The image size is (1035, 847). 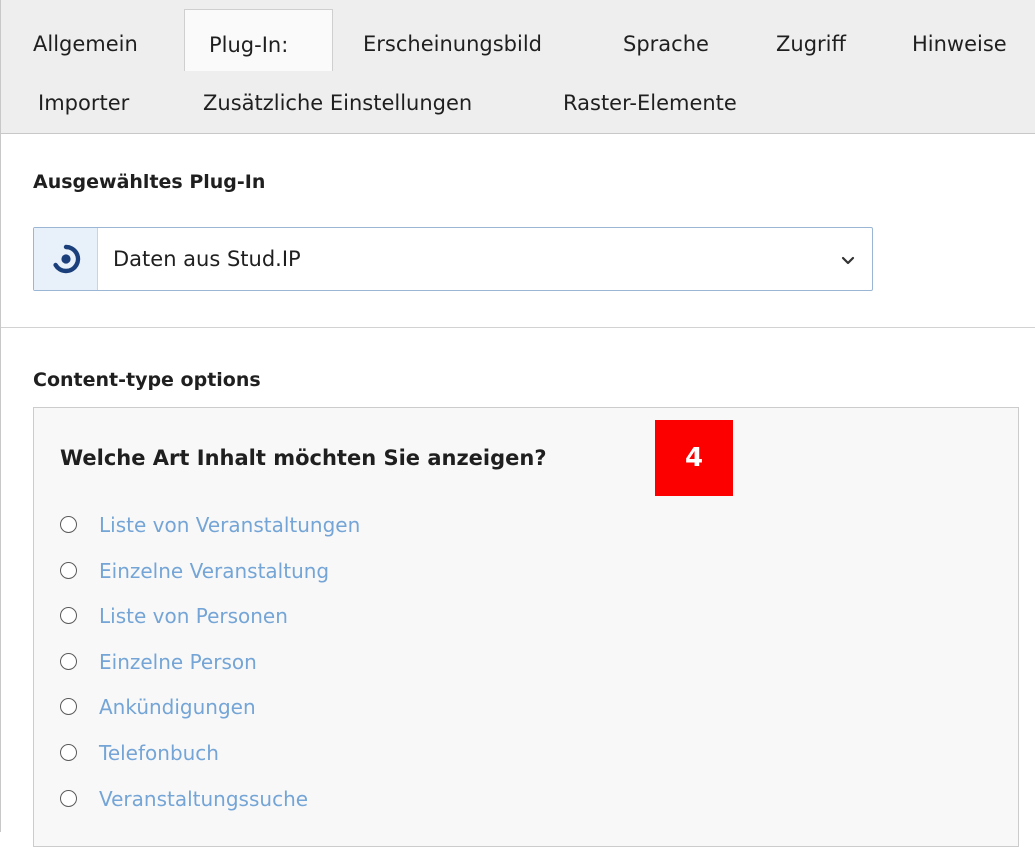 I want to click on chevron-down-icon, so click(x=848, y=261).